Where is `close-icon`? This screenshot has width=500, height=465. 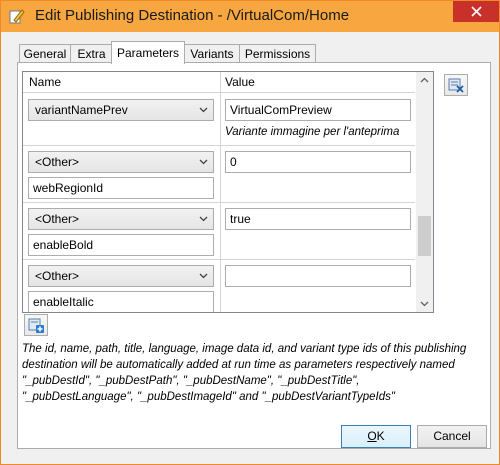 close-icon is located at coordinates (476, 11).